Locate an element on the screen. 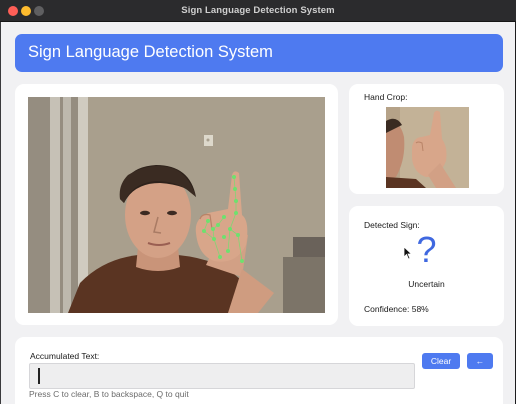  hand-crop-card: Hand Crop: is located at coordinates (426, 139).